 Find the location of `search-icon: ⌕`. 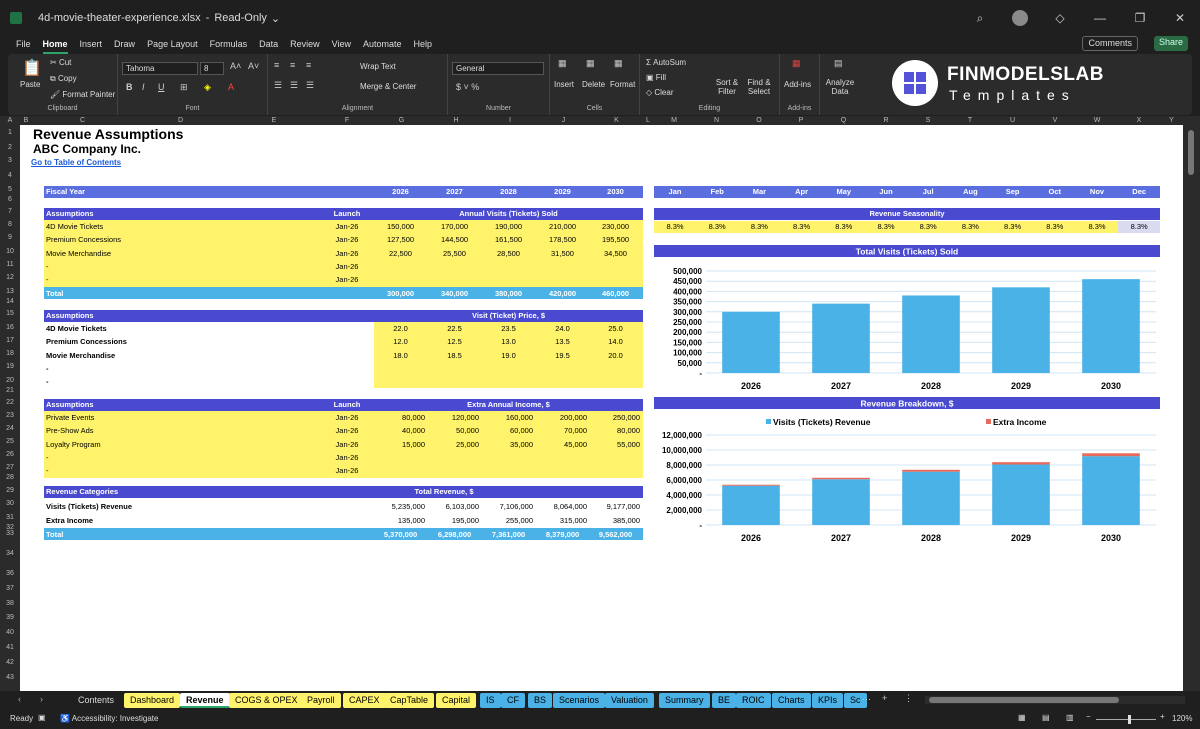

search-icon: ⌕ is located at coordinates (980, 18).